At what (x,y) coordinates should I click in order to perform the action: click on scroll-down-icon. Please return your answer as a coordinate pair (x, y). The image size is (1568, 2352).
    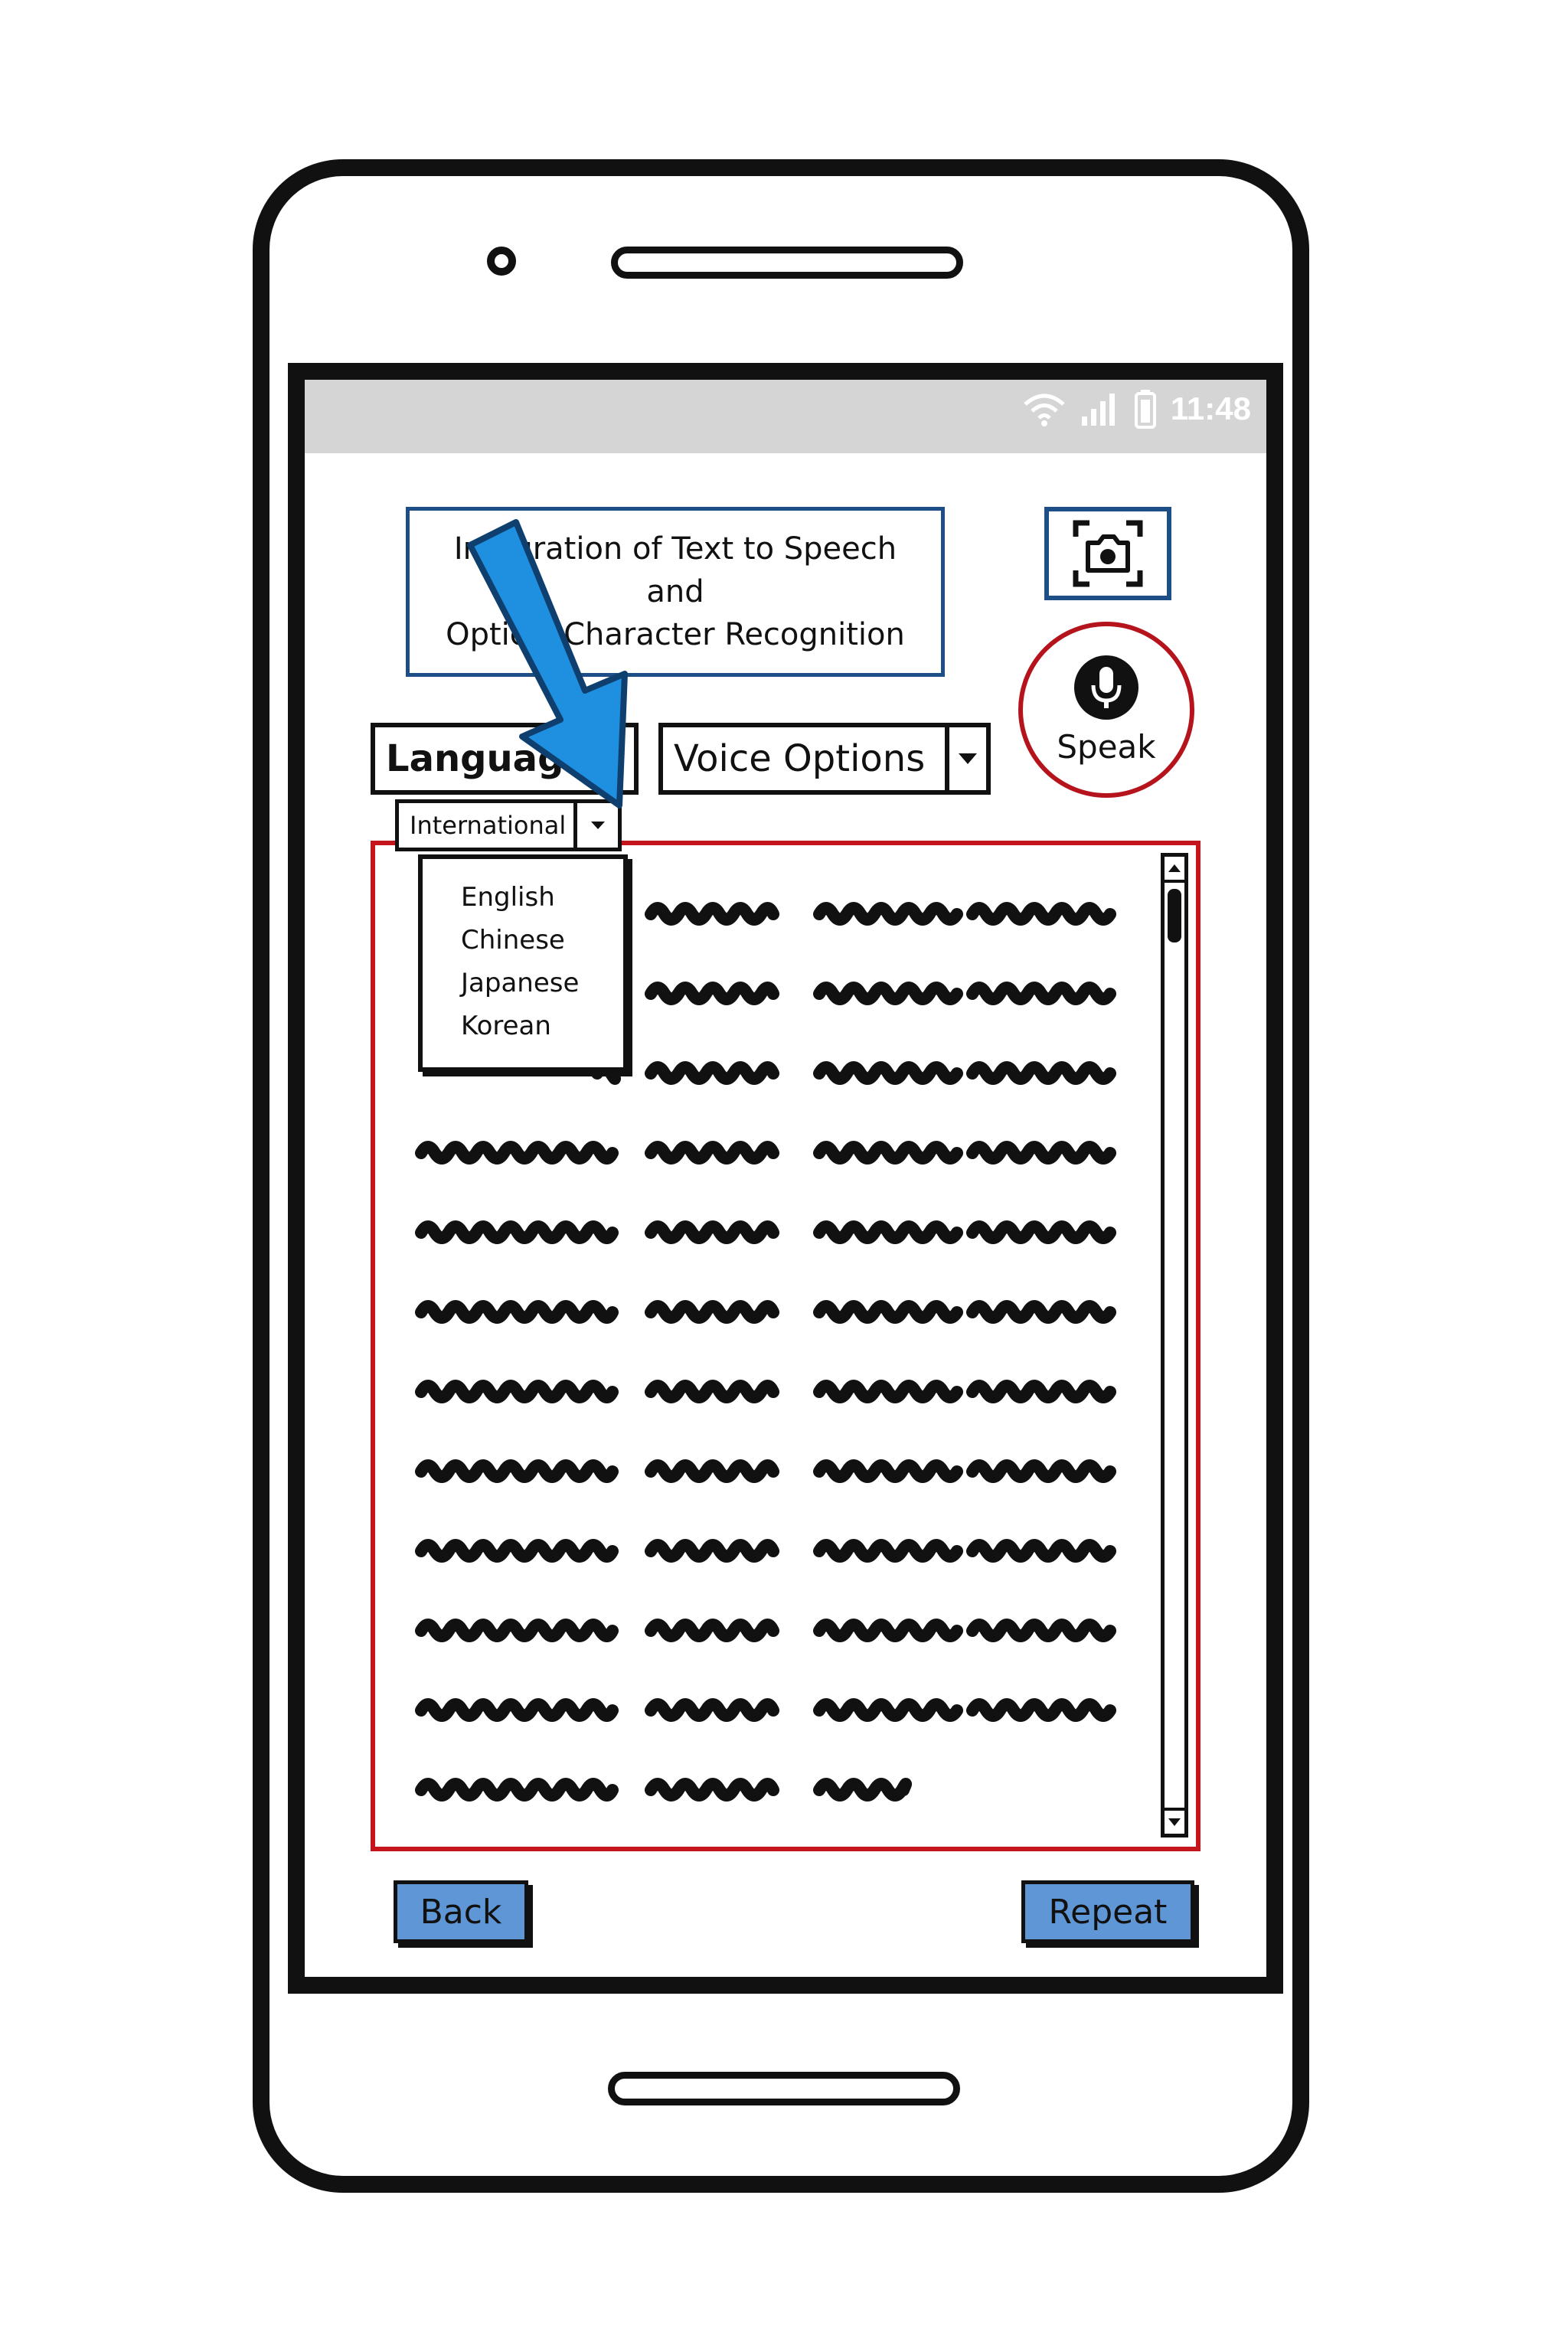
    Looking at the image, I should click on (1174, 1821).